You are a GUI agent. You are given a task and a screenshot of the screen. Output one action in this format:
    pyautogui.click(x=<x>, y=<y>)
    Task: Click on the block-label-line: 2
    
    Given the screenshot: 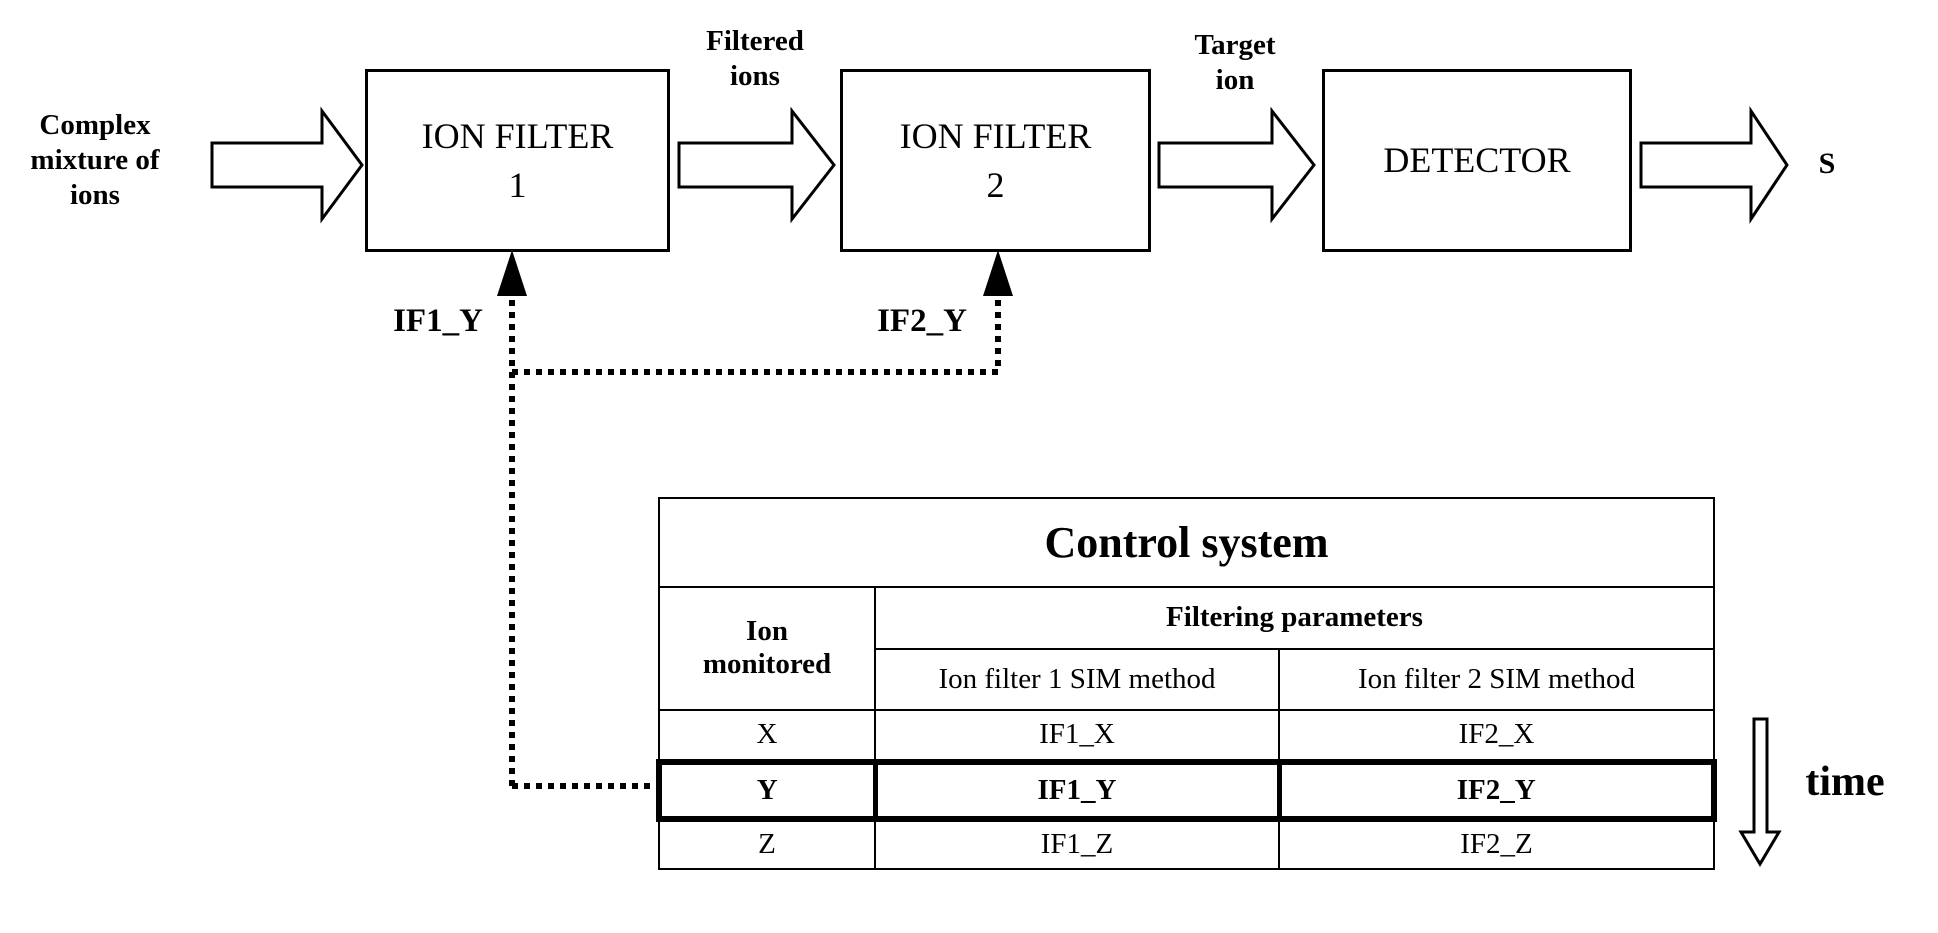 What is the action you would take?
    pyautogui.click(x=995, y=184)
    